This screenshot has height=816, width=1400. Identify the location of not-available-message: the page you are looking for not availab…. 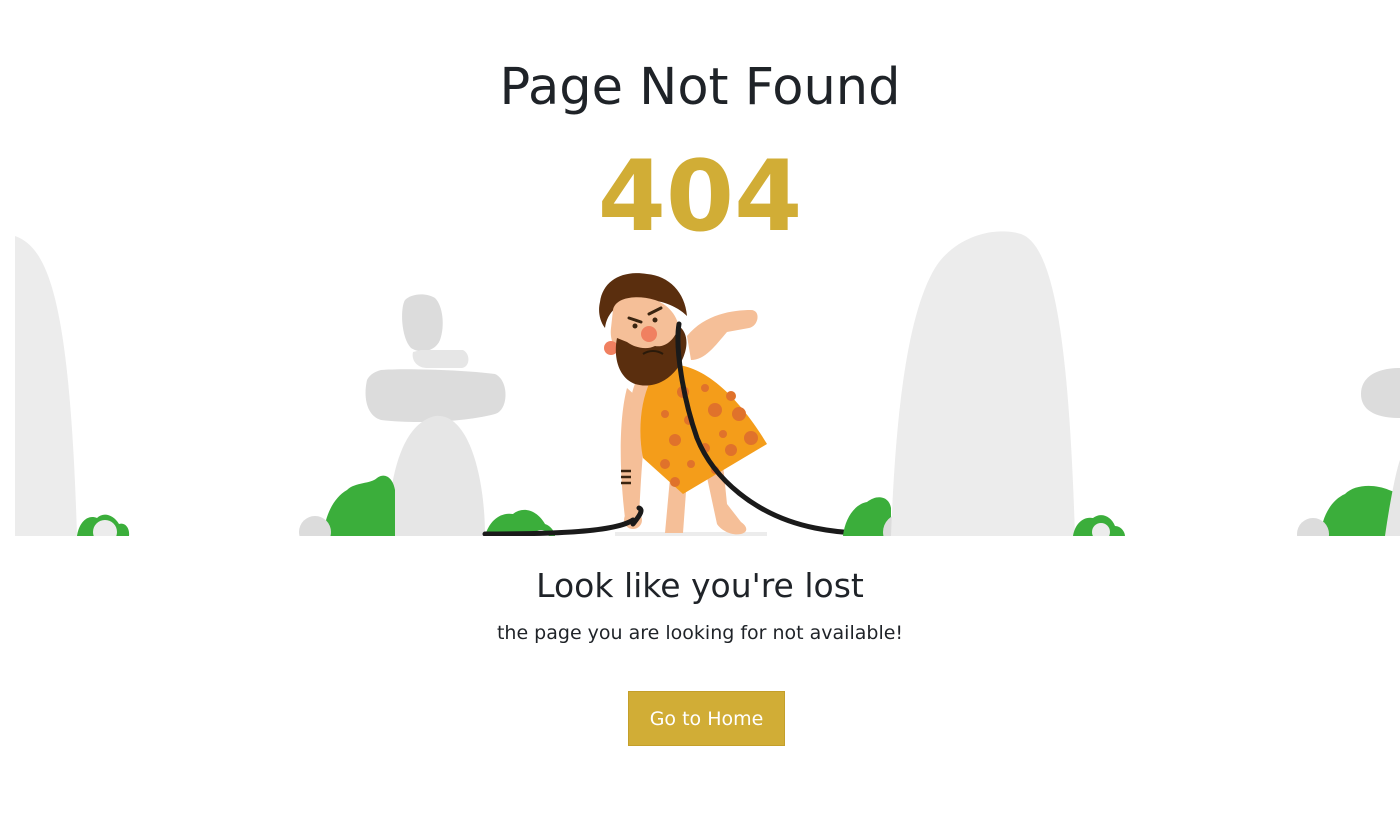
(700, 633).